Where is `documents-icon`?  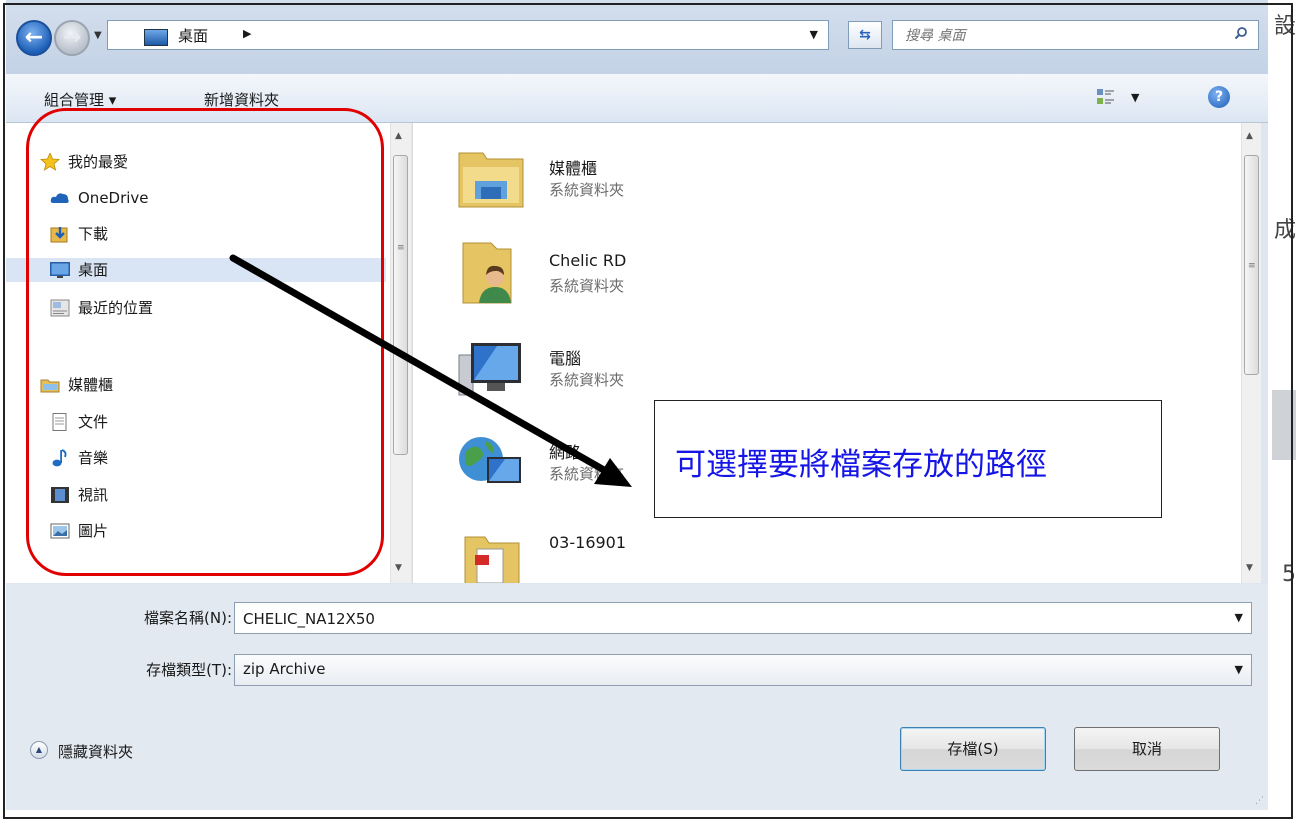 documents-icon is located at coordinates (59, 422).